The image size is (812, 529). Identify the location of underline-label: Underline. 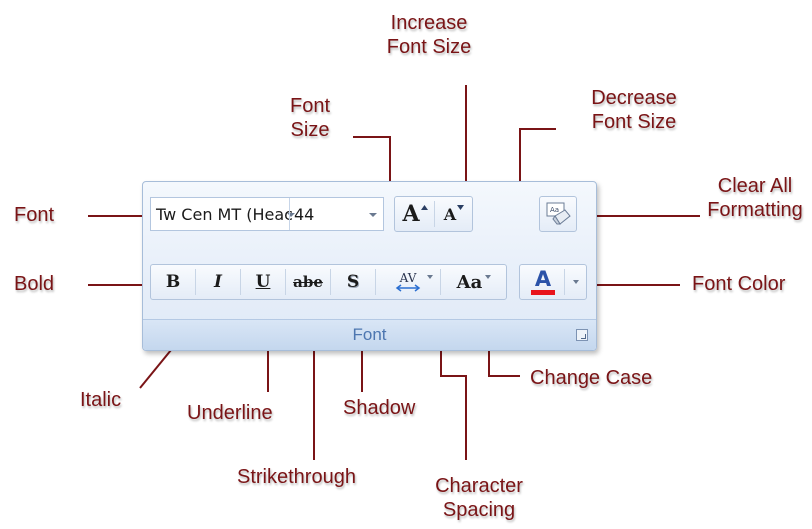
(230, 413).